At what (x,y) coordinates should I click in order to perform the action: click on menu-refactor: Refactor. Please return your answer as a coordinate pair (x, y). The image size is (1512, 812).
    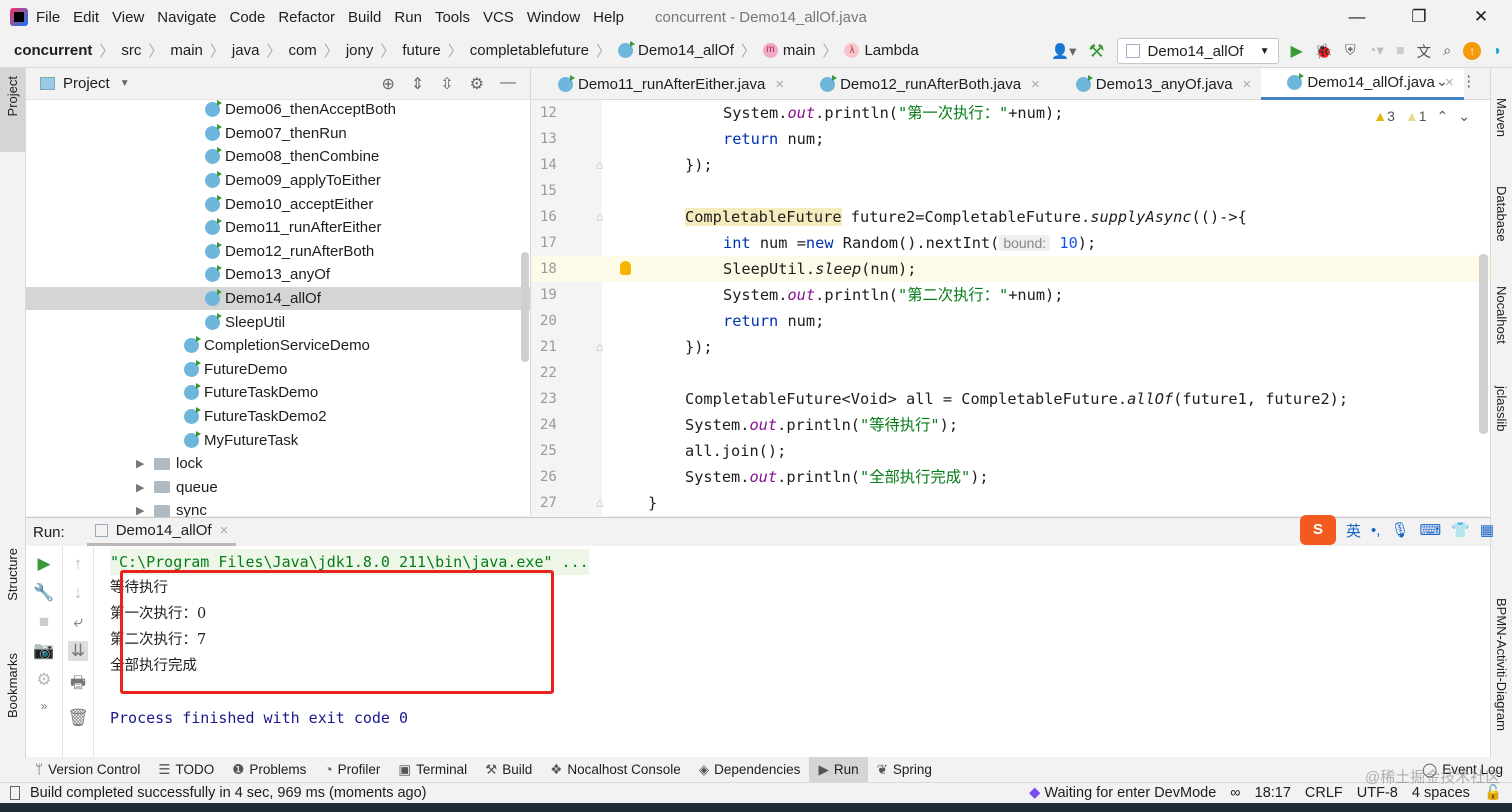
    Looking at the image, I should click on (306, 17).